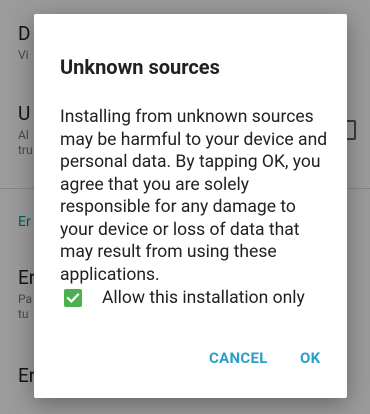  What do you see at coordinates (238, 358) in the screenshot?
I see `cancel-button: CANCEL` at bounding box center [238, 358].